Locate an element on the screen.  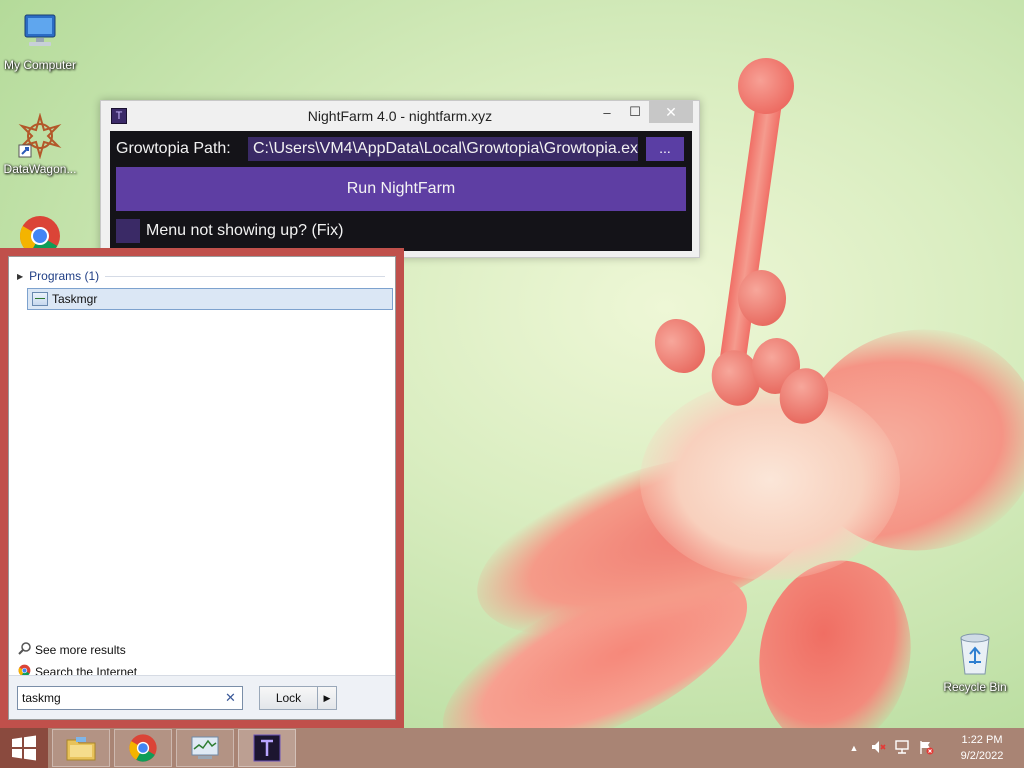
search-result-taskmgr: Taskmgr is located at coordinates (210, 299).